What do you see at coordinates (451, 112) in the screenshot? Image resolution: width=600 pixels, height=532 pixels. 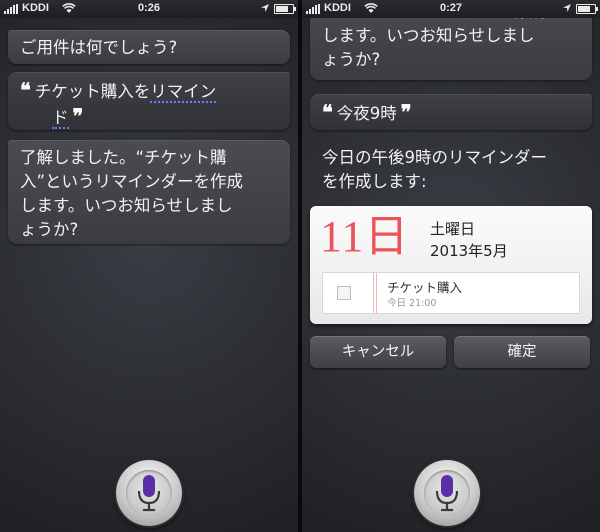 I see `user-speech-bubble: ❝ 今夜9時 ❞` at bounding box center [451, 112].